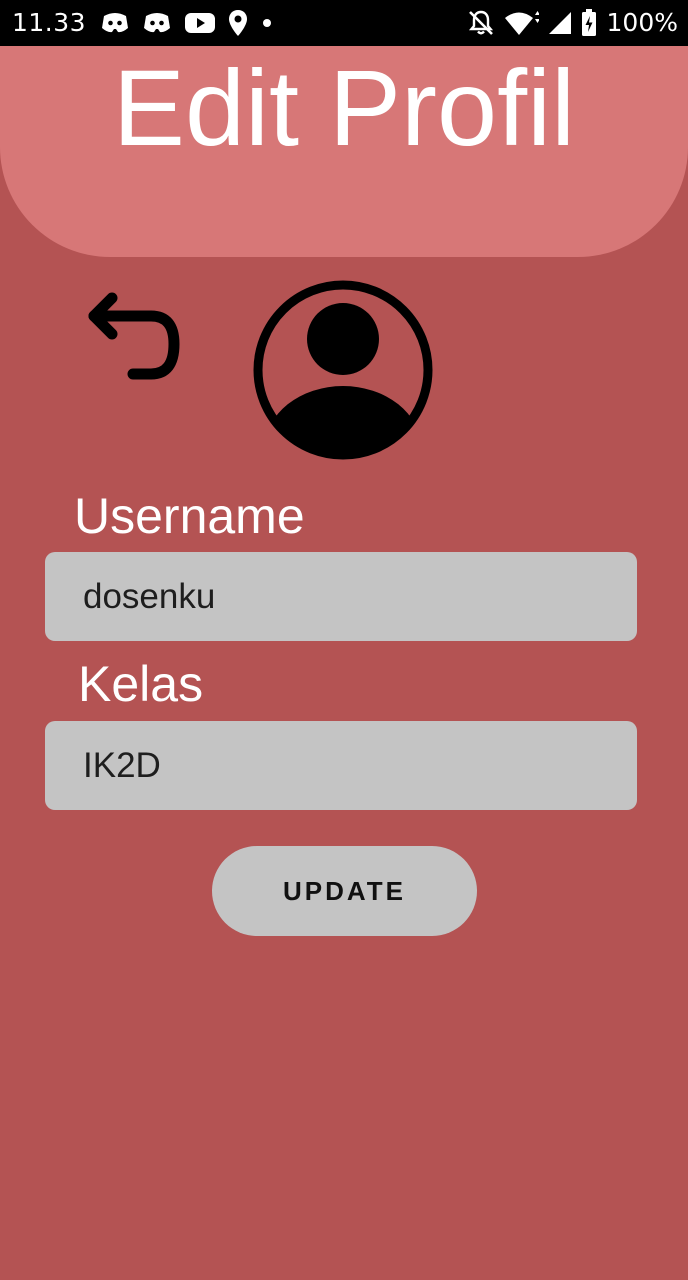  What do you see at coordinates (642, 22) in the screenshot?
I see `battery-percentage: 100%` at bounding box center [642, 22].